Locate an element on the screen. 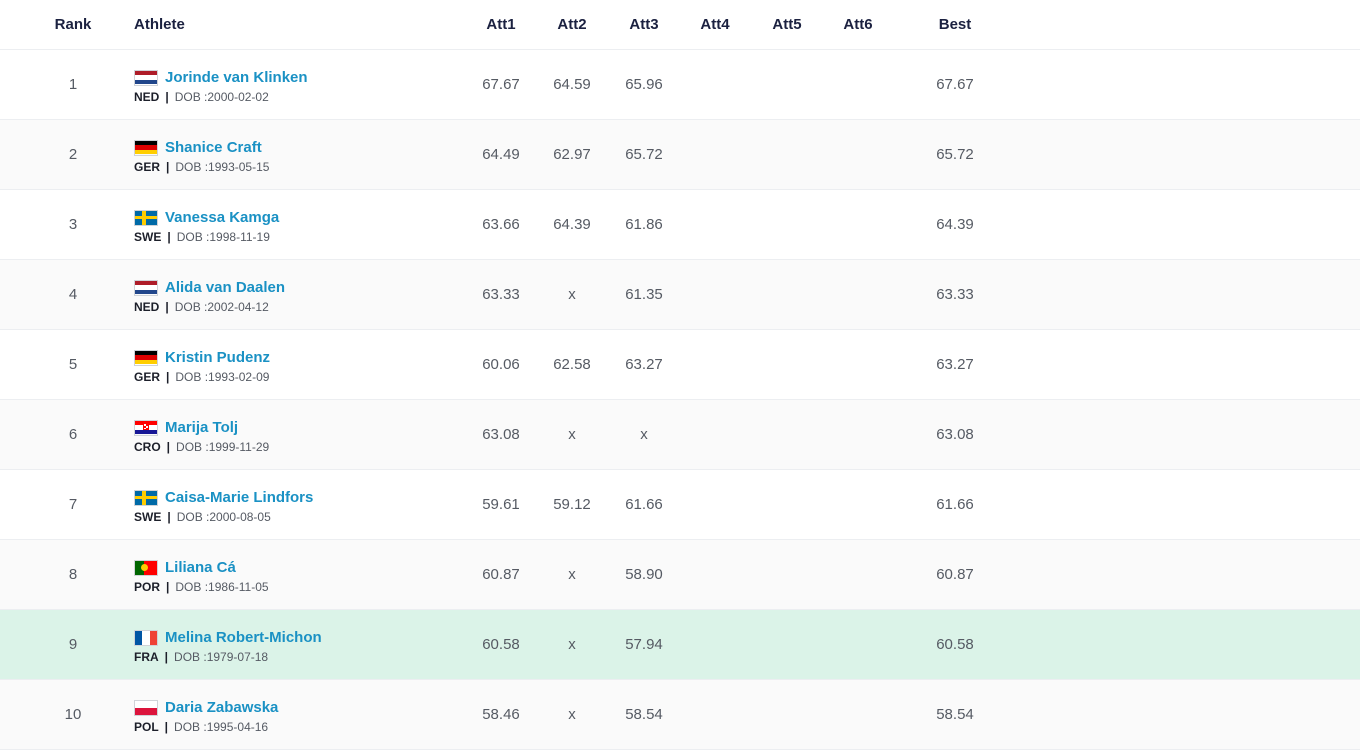 This screenshot has height=750, width=1366. dob-value: 1999-11-29 is located at coordinates (239, 446).